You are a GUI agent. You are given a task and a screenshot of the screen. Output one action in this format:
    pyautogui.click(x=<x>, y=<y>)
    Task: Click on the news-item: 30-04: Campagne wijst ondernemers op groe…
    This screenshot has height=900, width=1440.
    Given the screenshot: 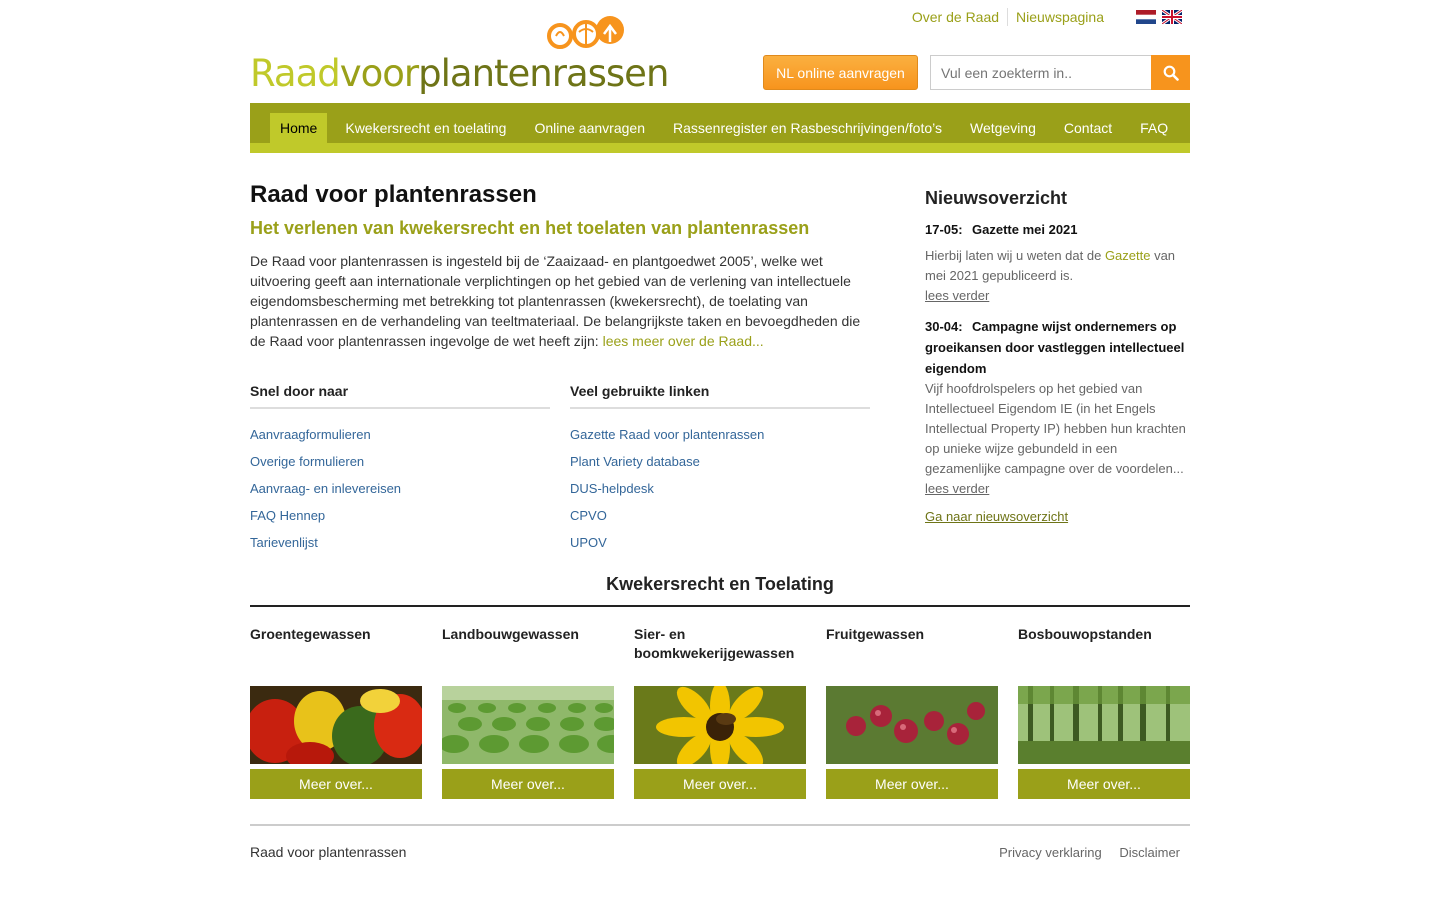 What is the action you would take?
    pyautogui.click(x=1057, y=407)
    